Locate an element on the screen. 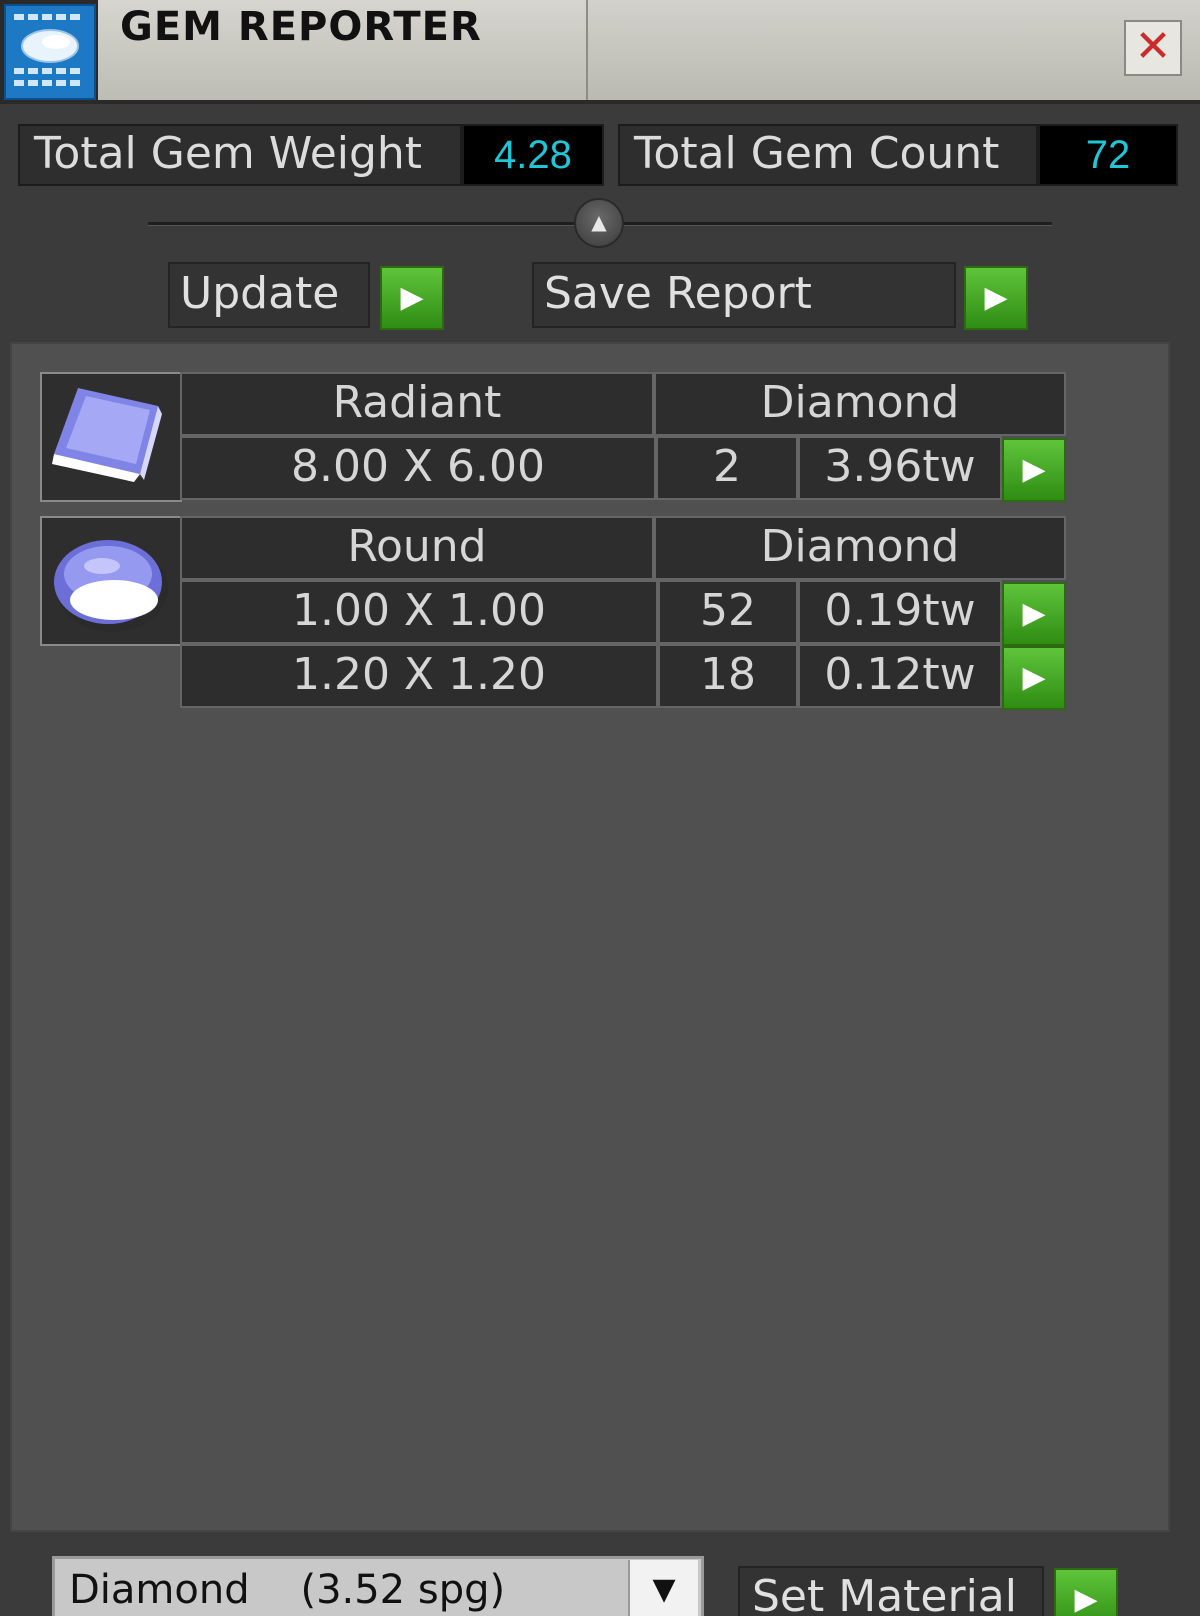  update-button: ▶ is located at coordinates (412, 298).